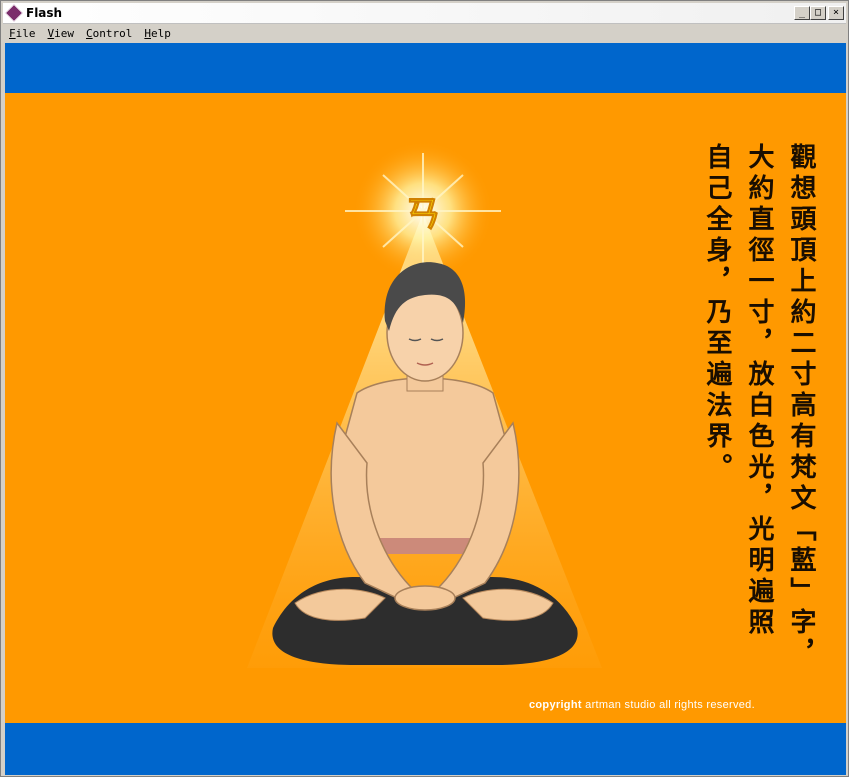 Image resolution: width=849 pixels, height=777 pixels. What do you see at coordinates (759, 391) in the screenshot?
I see `text-column-2: 大約直徑一寸，放白色光，光明遍照` at bounding box center [759, 391].